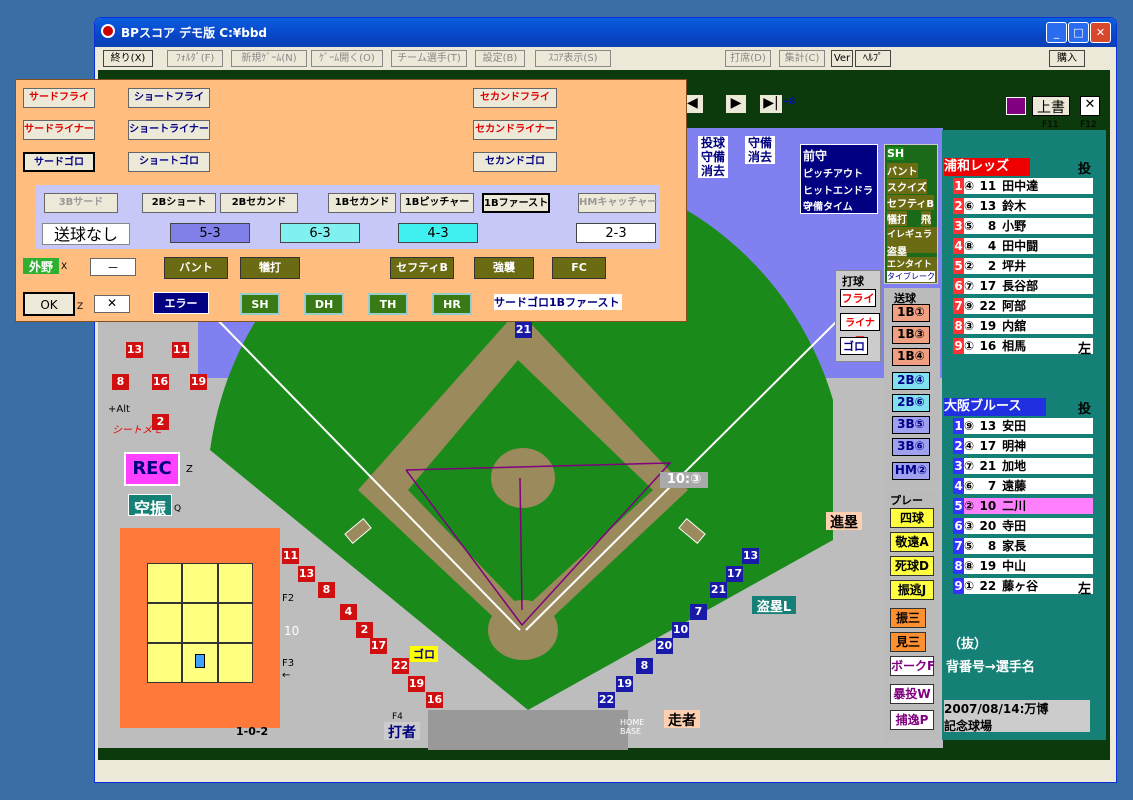 The height and width of the screenshot is (800, 1133). I want to click on fielder-number-red: 2, so click(160, 422).